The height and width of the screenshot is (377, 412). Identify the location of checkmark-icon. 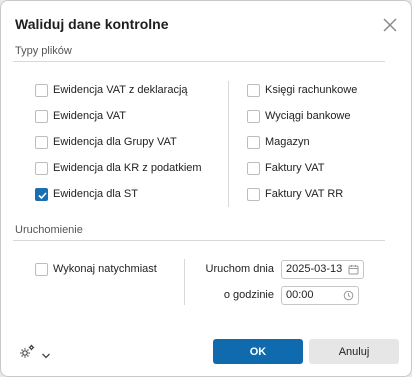
(42, 196).